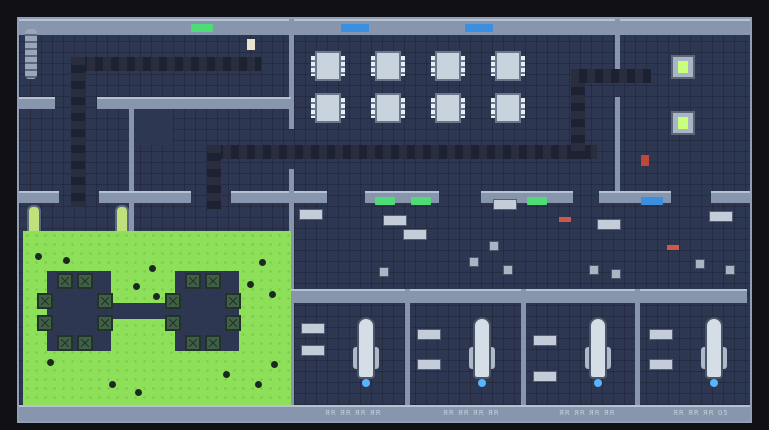 The height and width of the screenshot is (430, 769). Describe the element at coordinates (155, 127) in the screenshot. I see `control-console` at that location.